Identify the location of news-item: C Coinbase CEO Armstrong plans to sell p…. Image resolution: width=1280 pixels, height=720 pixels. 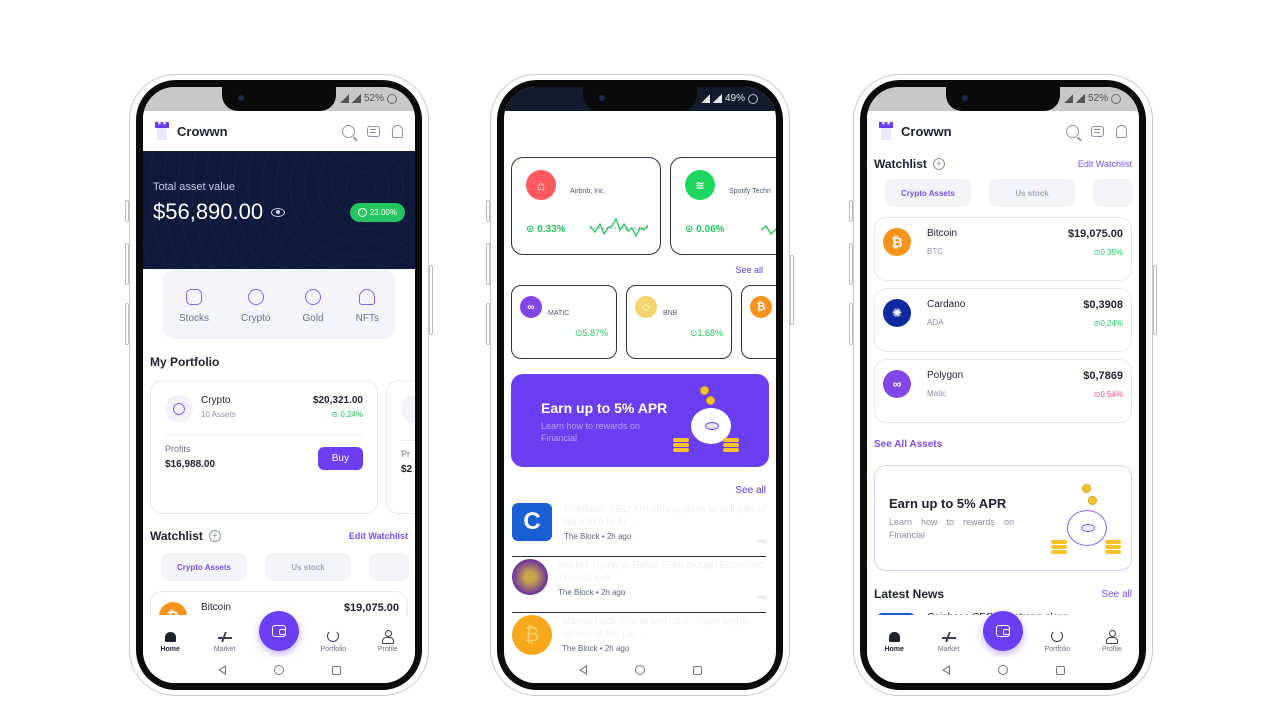
(639, 530).